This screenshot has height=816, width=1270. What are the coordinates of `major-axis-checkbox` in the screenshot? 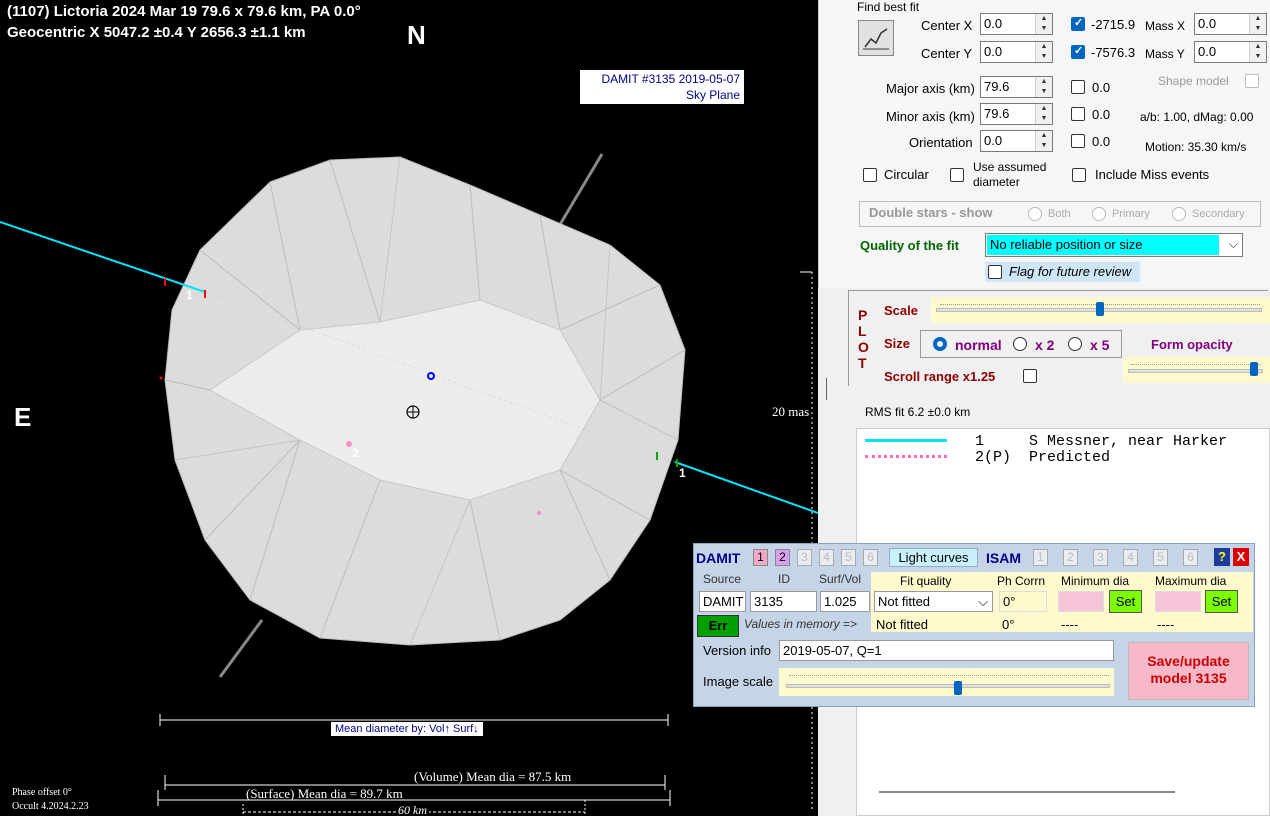 It's located at (1078, 87).